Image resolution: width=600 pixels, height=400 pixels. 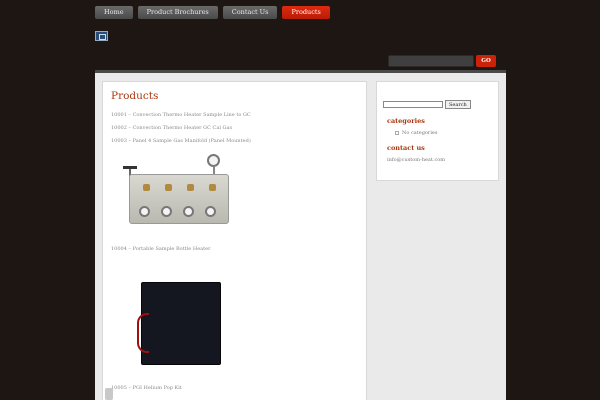 I want to click on category-item: No categories, so click(x=443, y=133).